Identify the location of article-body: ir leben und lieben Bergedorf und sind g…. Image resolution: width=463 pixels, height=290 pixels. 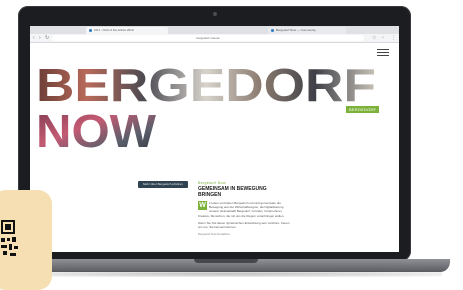
(241, 209).